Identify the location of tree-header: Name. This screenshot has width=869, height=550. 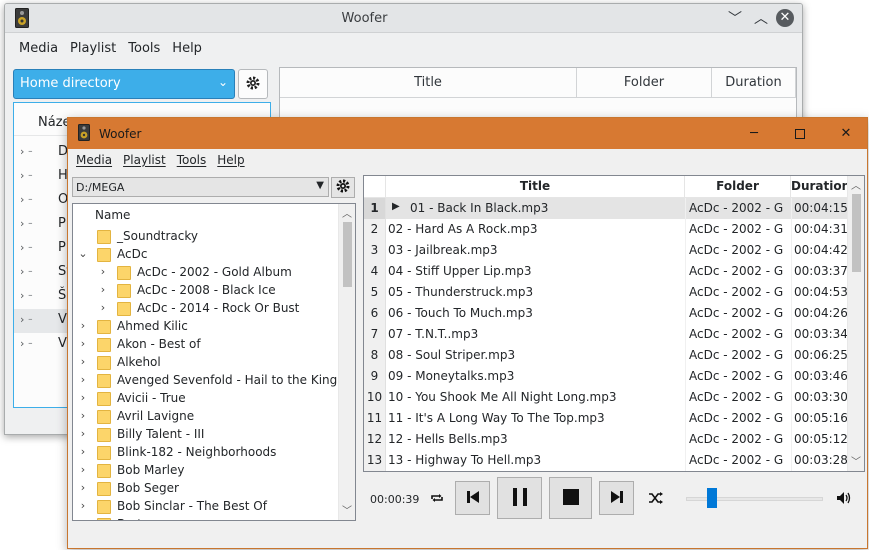
(112, 215).